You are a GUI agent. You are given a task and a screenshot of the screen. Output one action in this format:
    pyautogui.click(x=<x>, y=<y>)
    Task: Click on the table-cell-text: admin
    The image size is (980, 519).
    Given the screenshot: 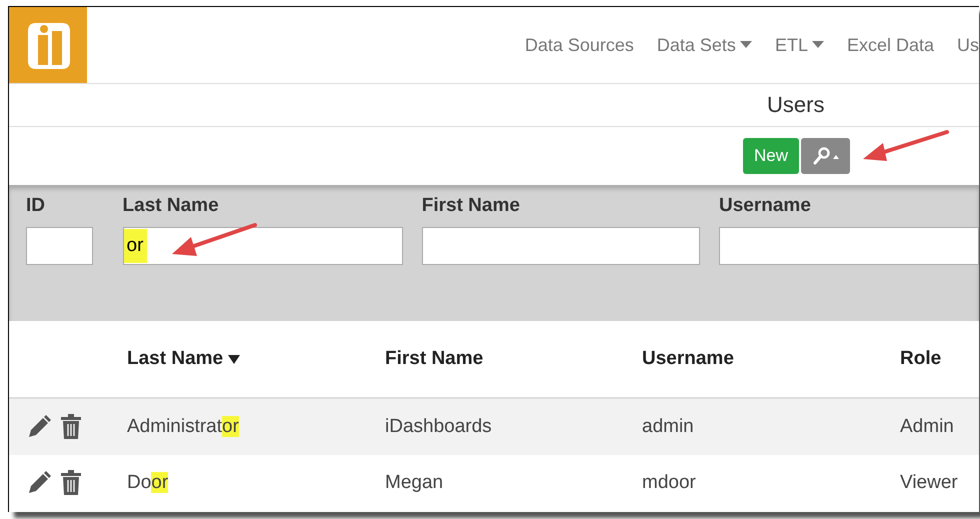 What is the action you would take?
    pyautogui.click(x=668, y=427)
    